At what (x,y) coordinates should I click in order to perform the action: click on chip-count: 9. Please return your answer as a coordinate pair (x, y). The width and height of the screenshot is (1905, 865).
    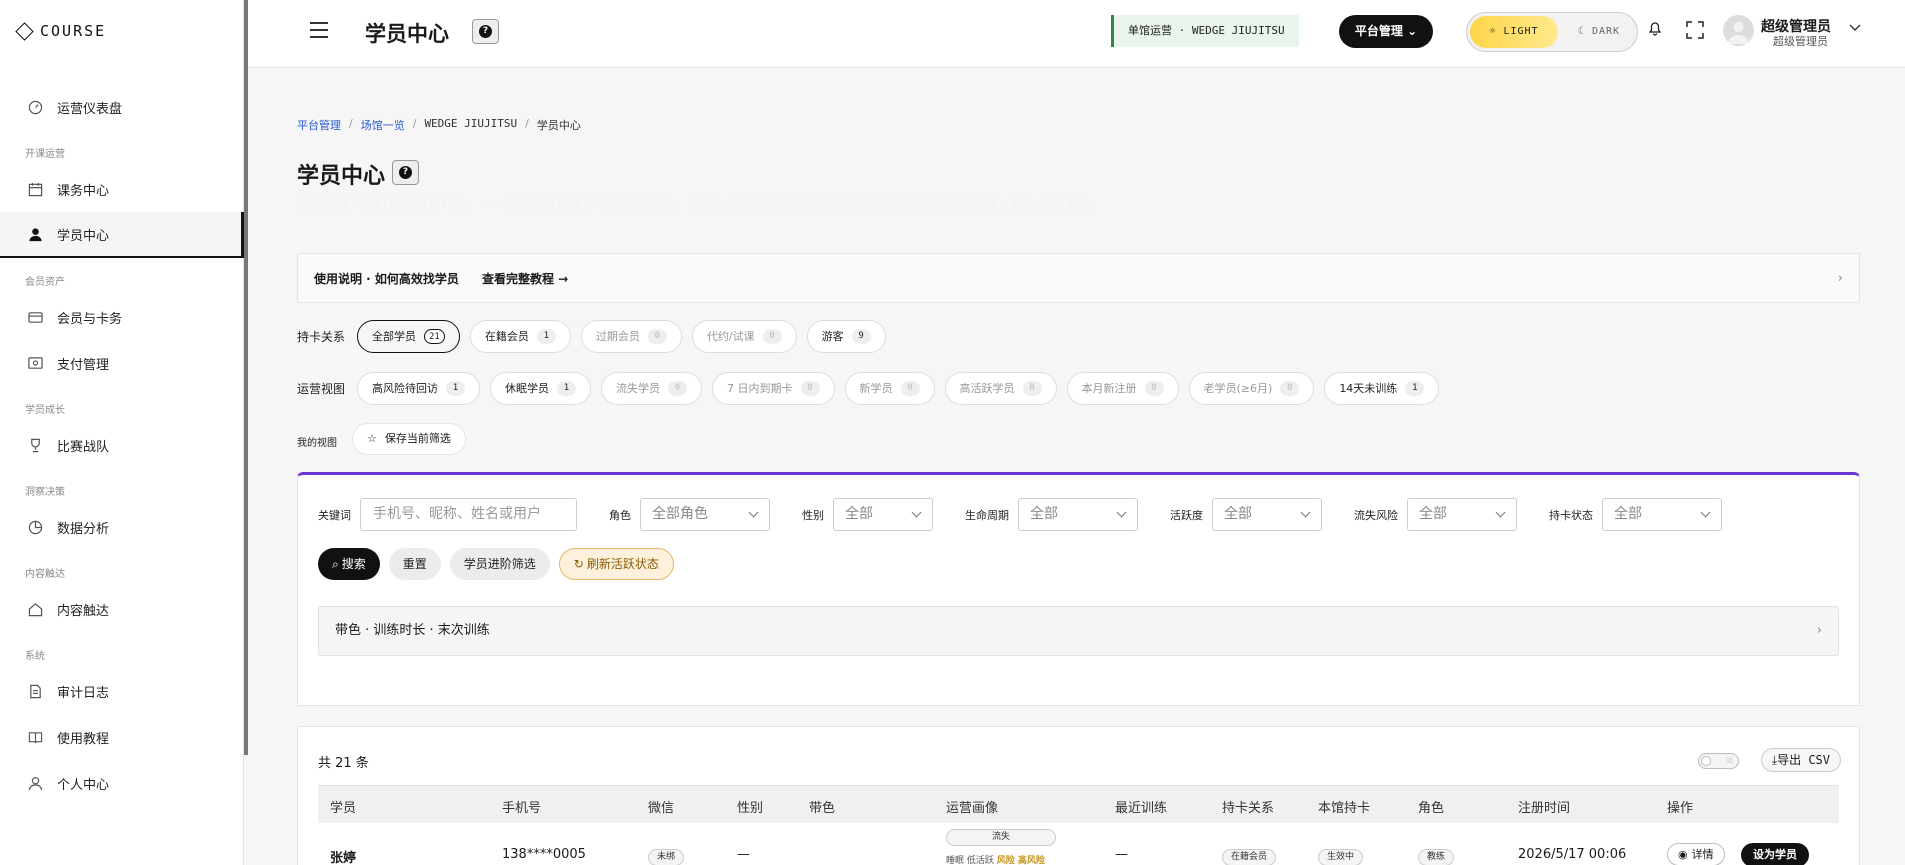
    Looking at the image, I should click on (861, 336).